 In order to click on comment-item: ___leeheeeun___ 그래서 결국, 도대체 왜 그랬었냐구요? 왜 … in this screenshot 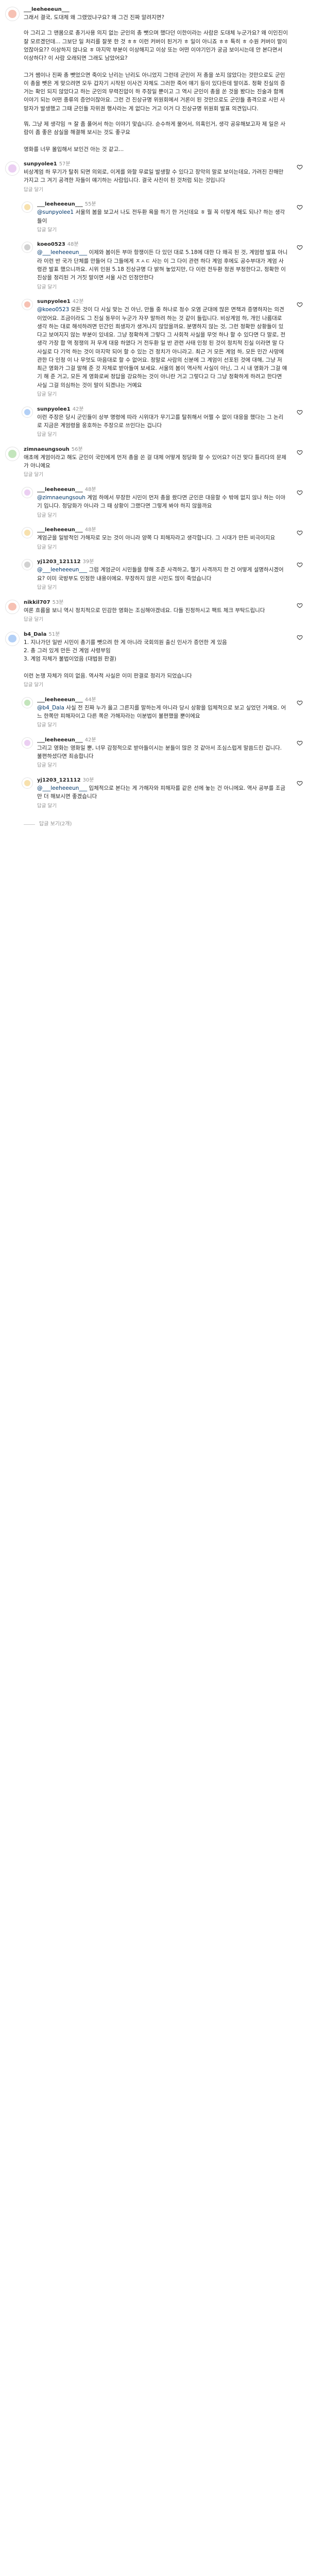, I will do `click(154, 13)`.